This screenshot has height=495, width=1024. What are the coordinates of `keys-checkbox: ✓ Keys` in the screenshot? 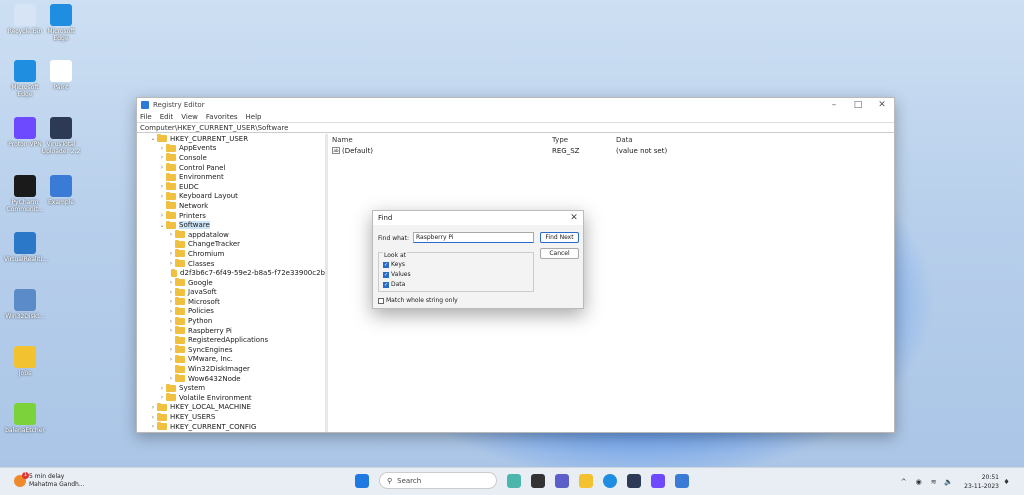 It's located at (394, 264).